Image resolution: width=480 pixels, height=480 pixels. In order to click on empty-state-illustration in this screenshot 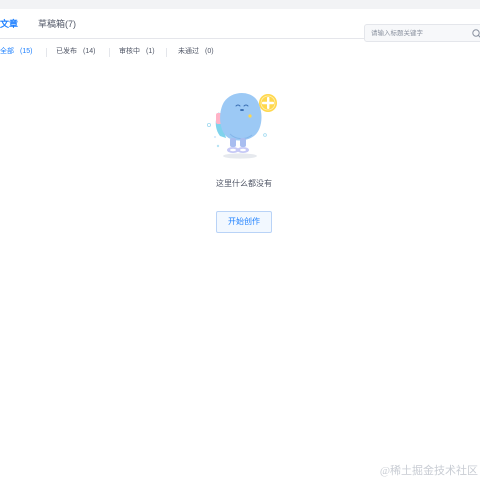, I will do `click(243, 124)`.